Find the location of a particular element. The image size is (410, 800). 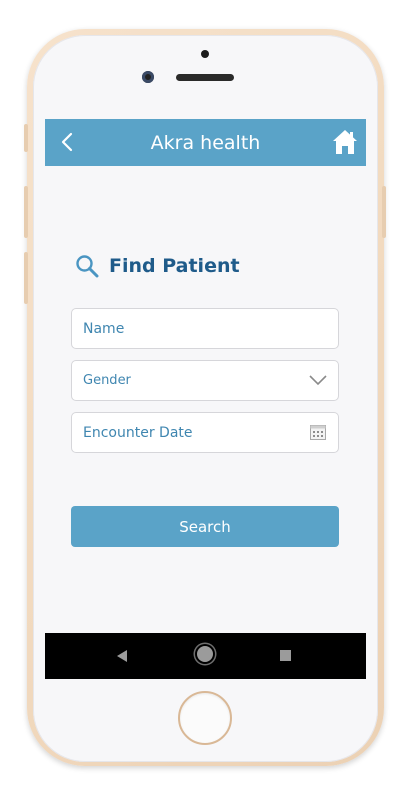

circle-home-icon is located at coordinates (205, 654).